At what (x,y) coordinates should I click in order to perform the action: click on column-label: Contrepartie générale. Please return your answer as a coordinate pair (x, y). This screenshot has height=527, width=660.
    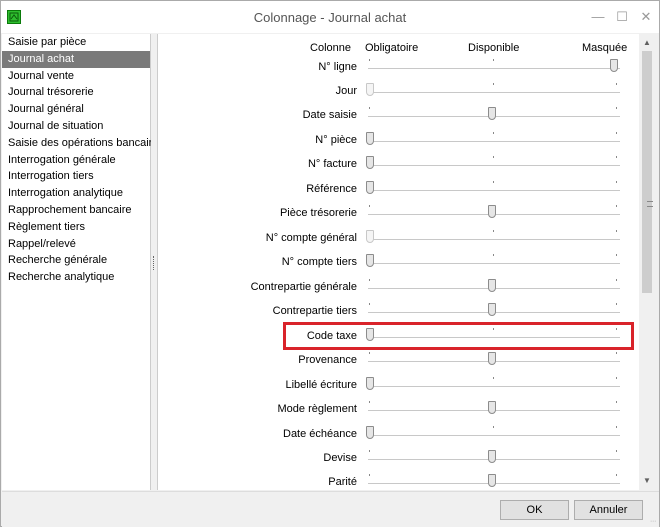
    Looking at the image, I should click on (303, 286).